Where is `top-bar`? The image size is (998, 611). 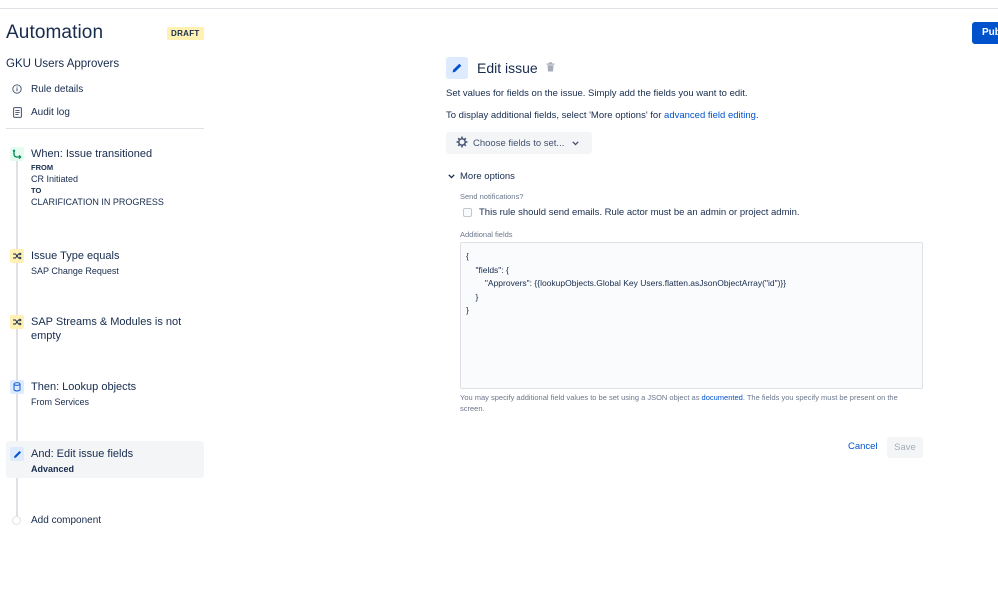
top-bar is located at coordinates (499, 4).